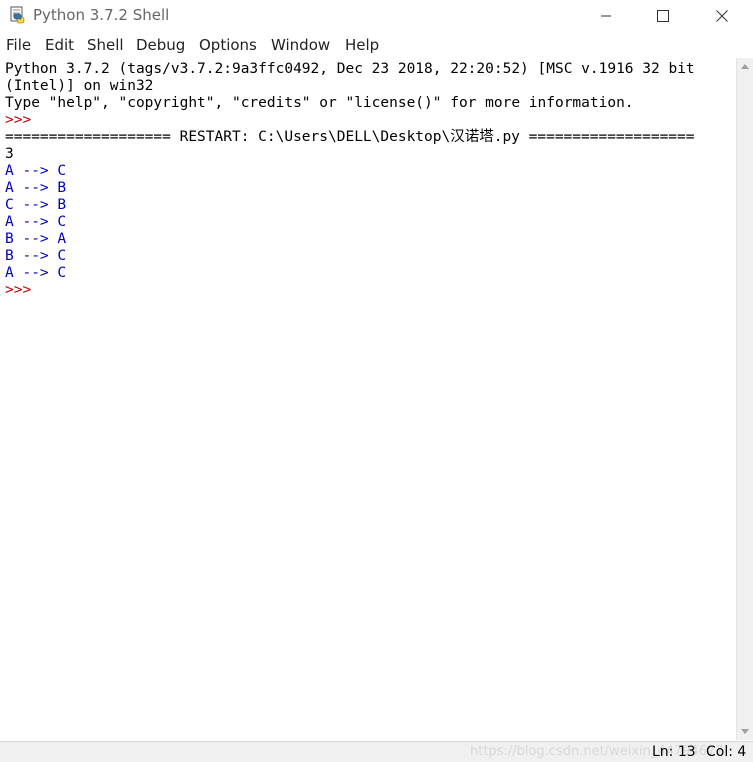  What do you see at coordinates (36, 188) in the screenshot?
I see `output-line: A --> B` at bounding box center [36, 188].